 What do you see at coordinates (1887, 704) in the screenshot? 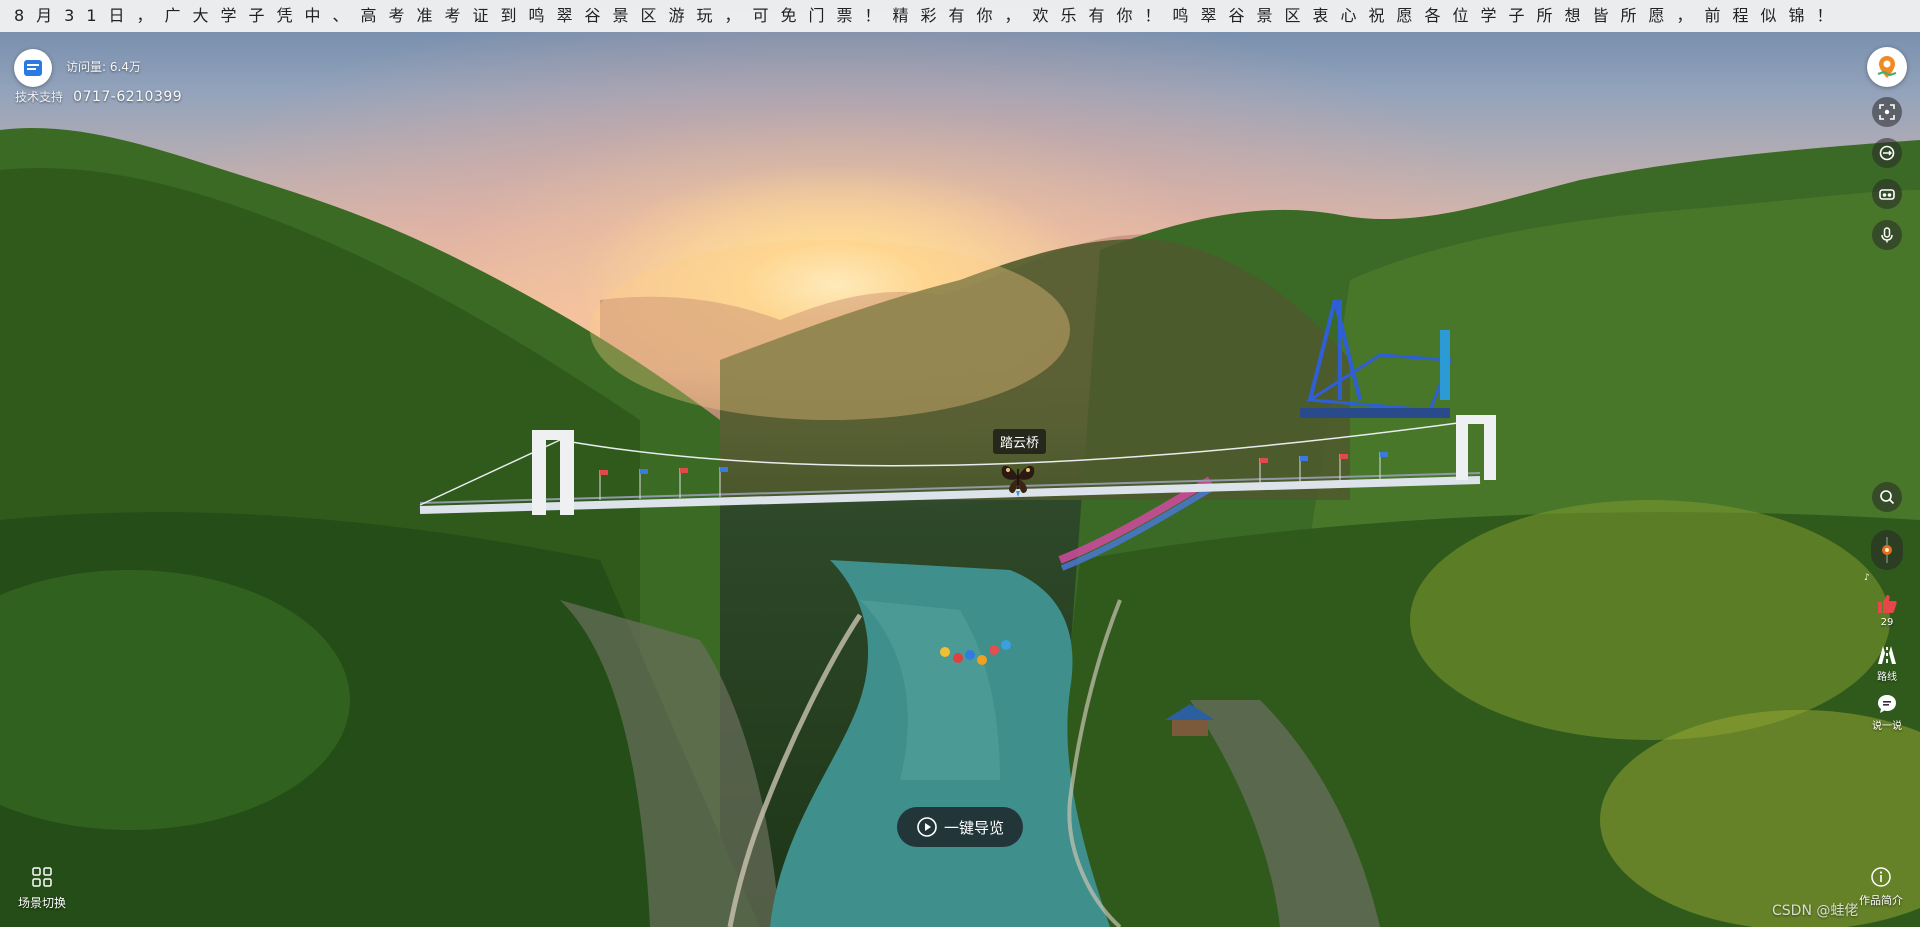
I see `comment-icon` at bounding box center [1887, 704].